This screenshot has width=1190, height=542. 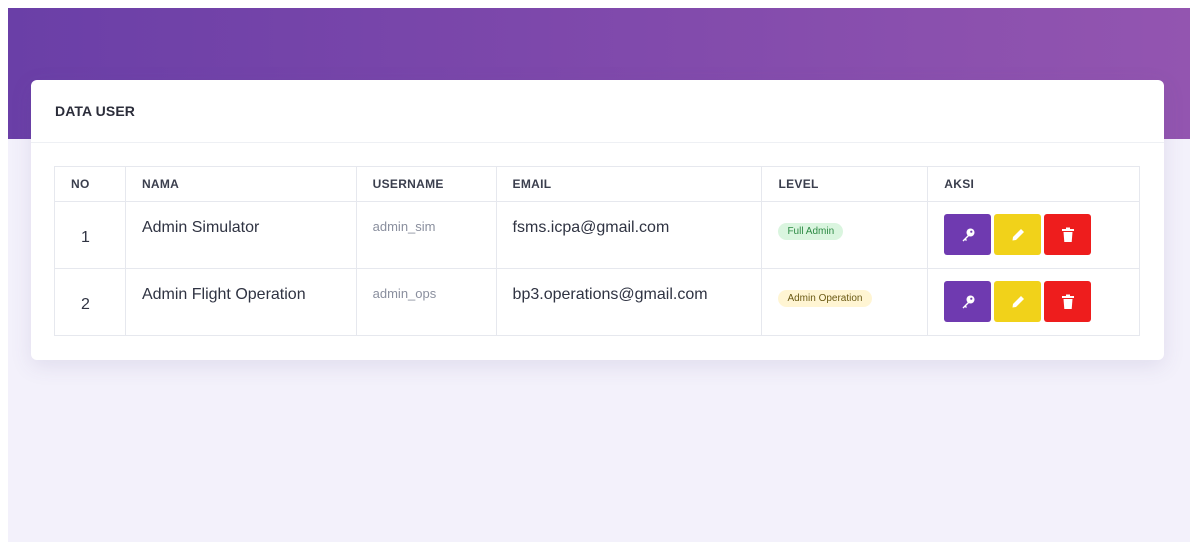 I want to click on header-no: NO, so click(x=90, y=184).